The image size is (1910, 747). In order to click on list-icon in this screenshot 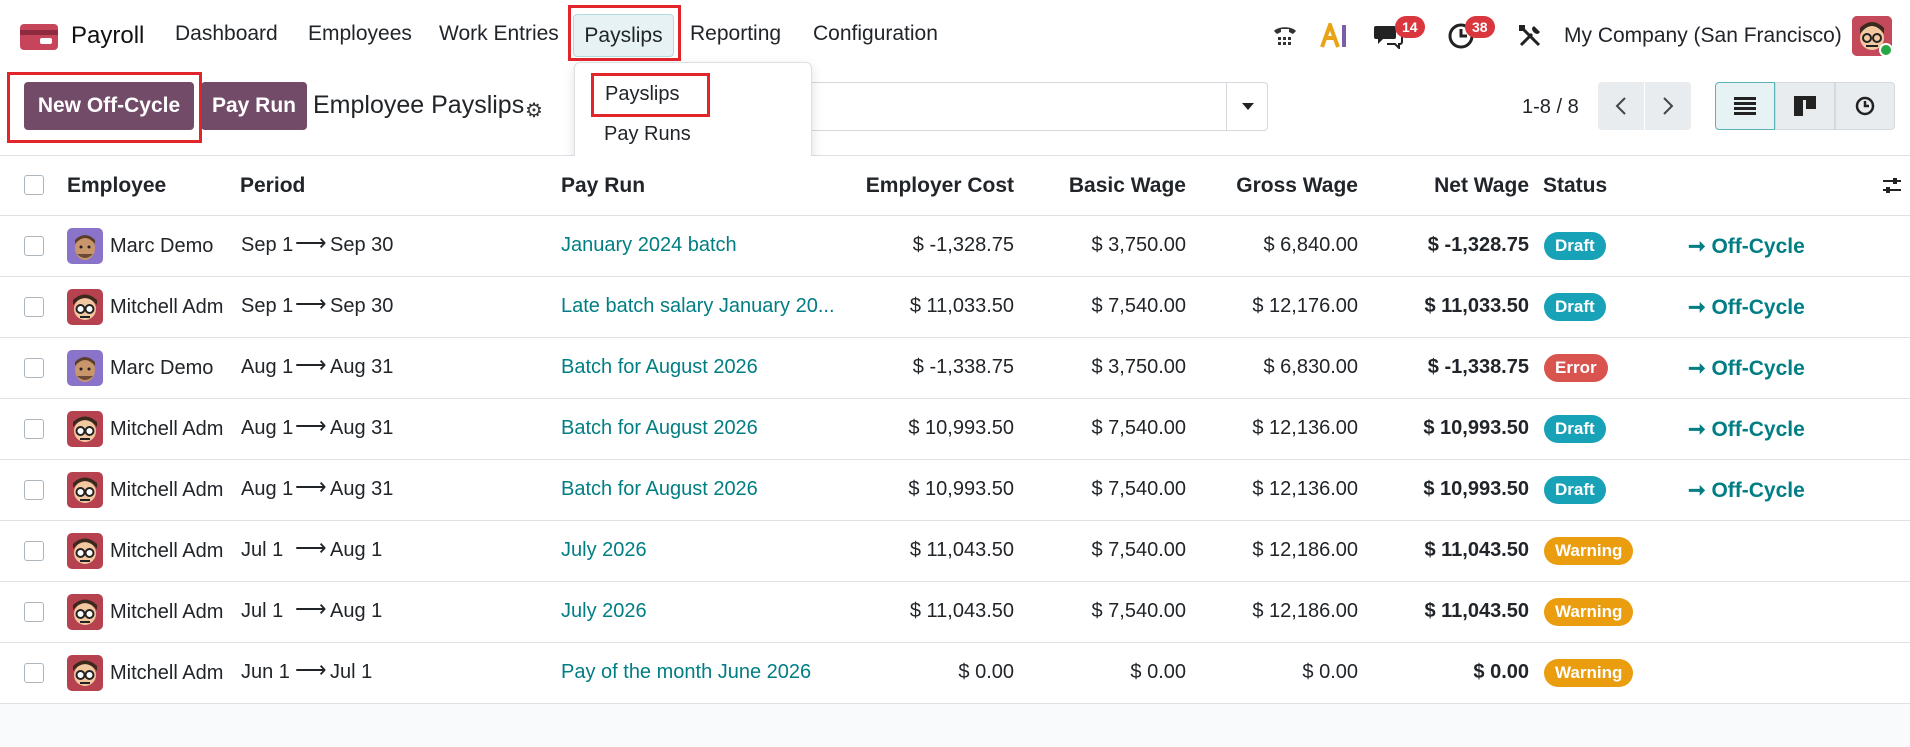, I will do `click(1745, 106)`.